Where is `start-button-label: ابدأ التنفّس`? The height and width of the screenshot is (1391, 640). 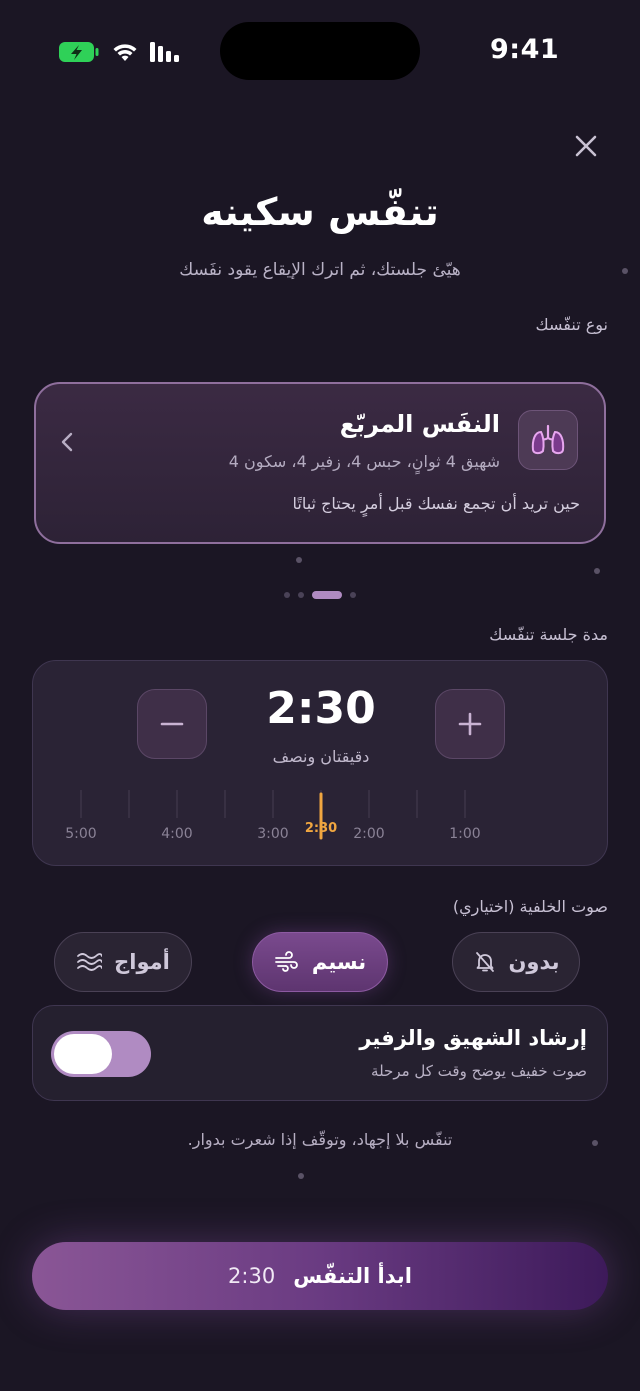 start-button-label: ابدأ التنفّس is located at coordinates (352, 1276).